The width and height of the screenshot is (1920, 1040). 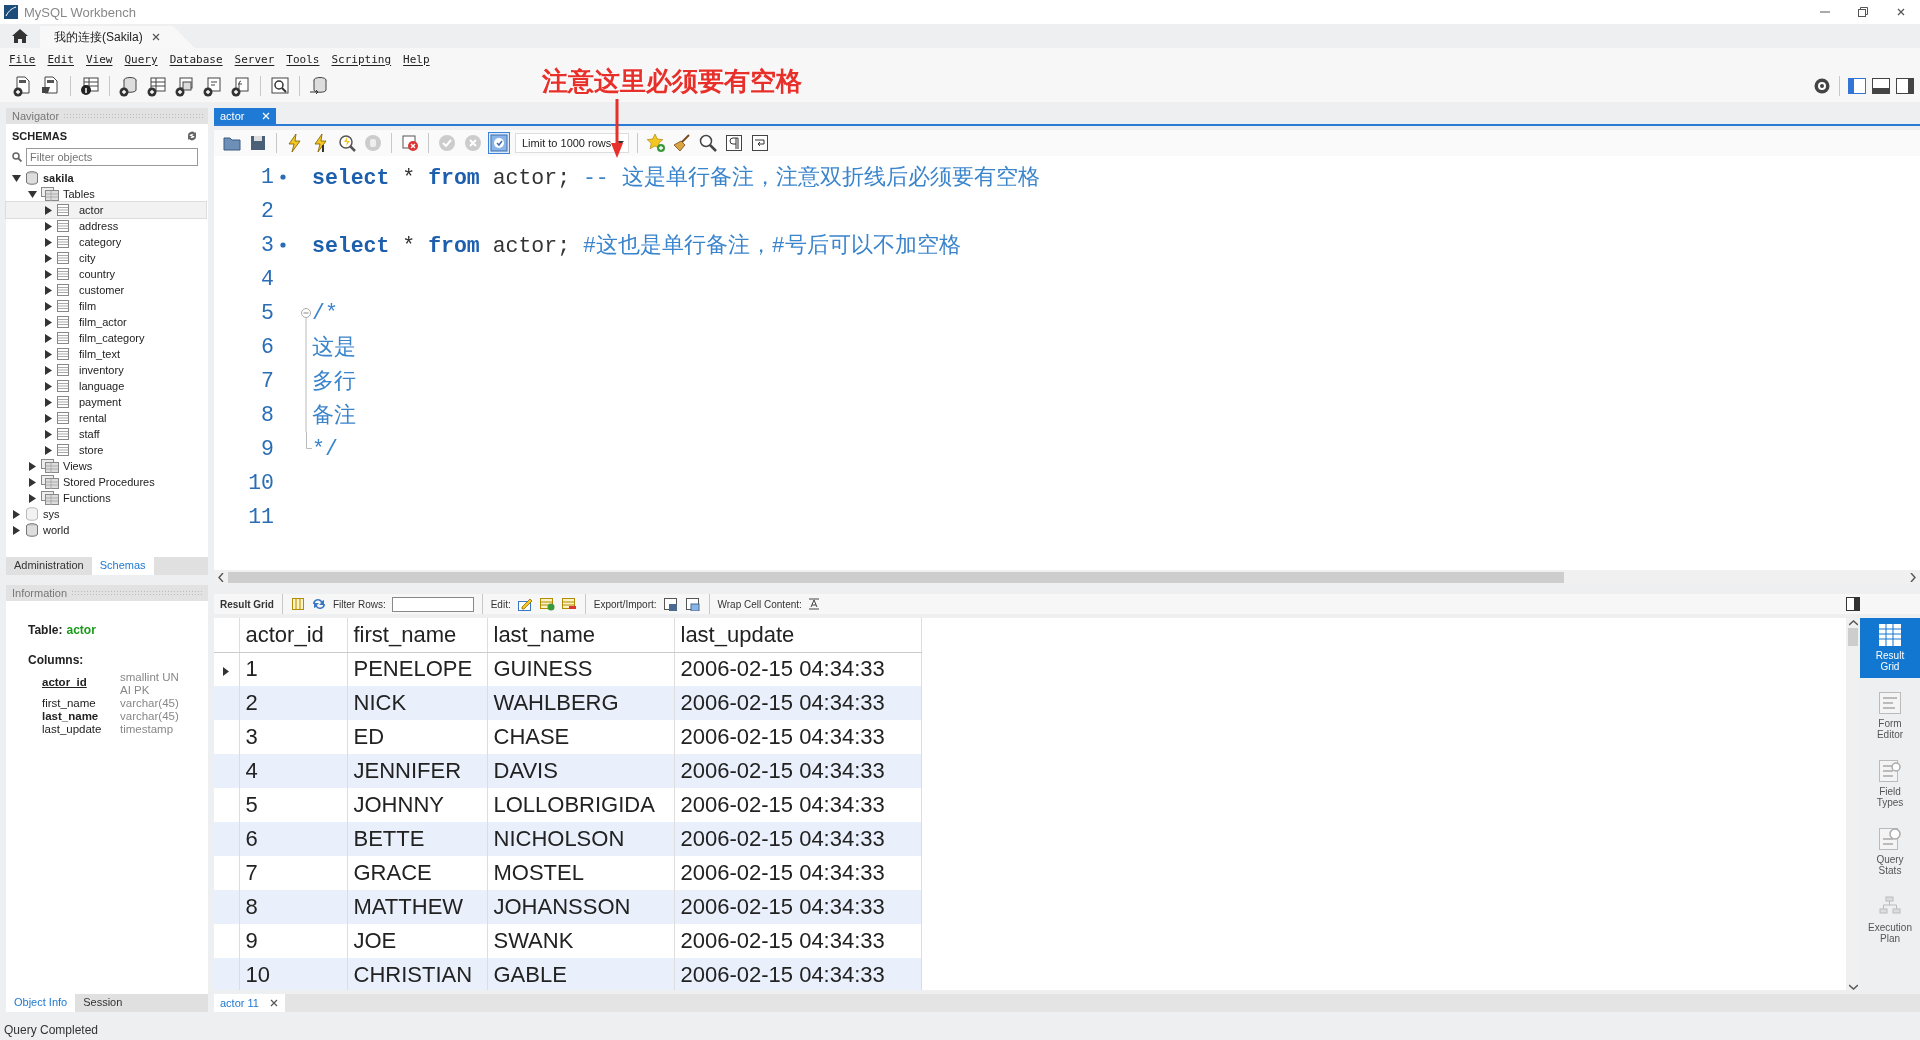 What do you see at coordinates (670, 604) in the screenshot?
I see `export-icon` at bounding box center [670, 604].